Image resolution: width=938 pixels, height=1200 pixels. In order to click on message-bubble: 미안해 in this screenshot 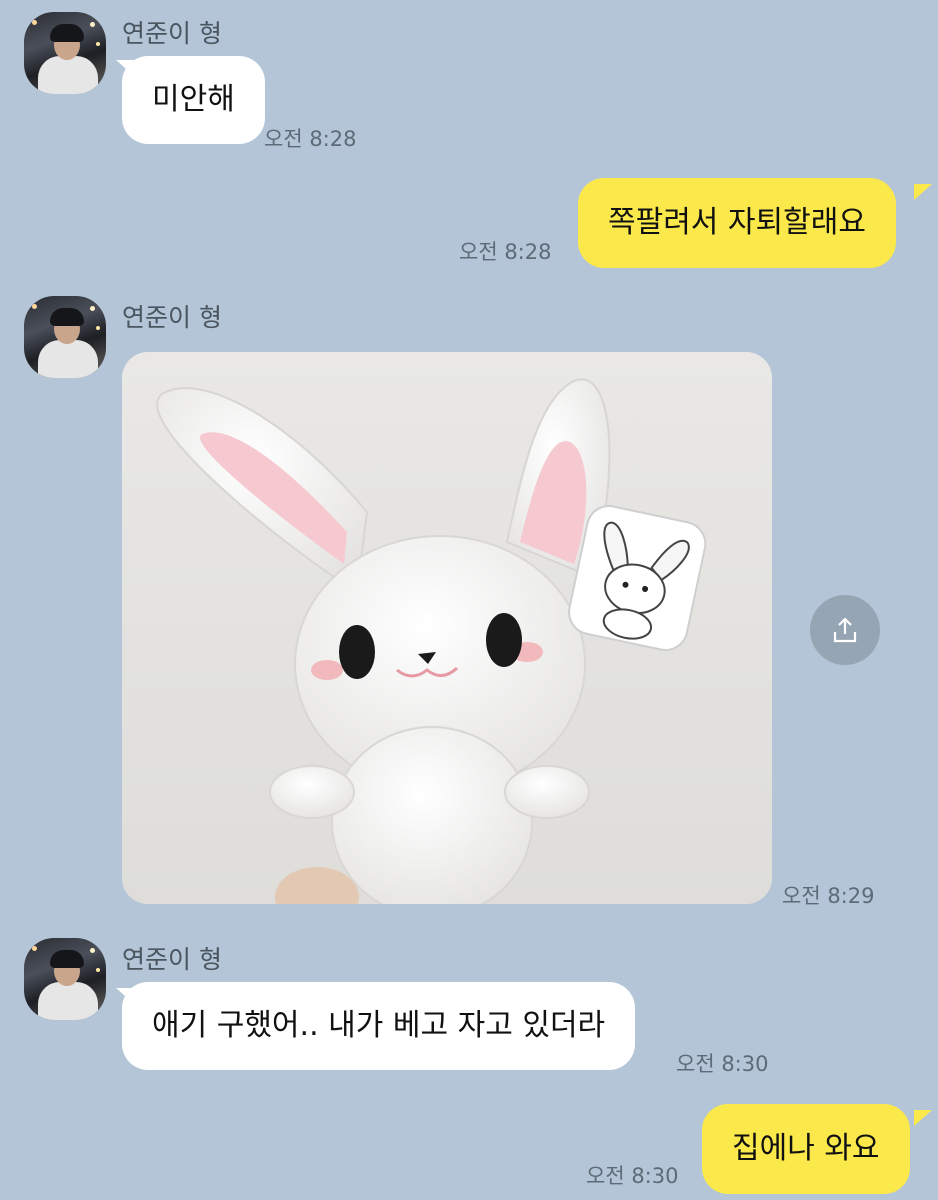, I will do `click(193, 100)`.